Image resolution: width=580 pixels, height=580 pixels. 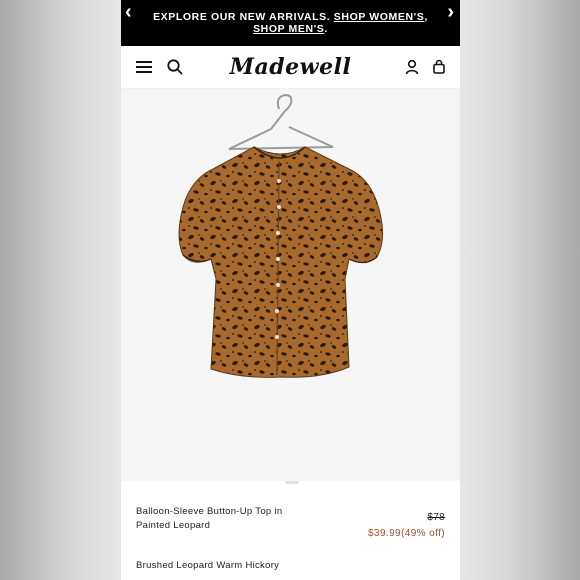 I want to click on shop-men-link: SHOP MEN'S, so click(x=288, y=29).